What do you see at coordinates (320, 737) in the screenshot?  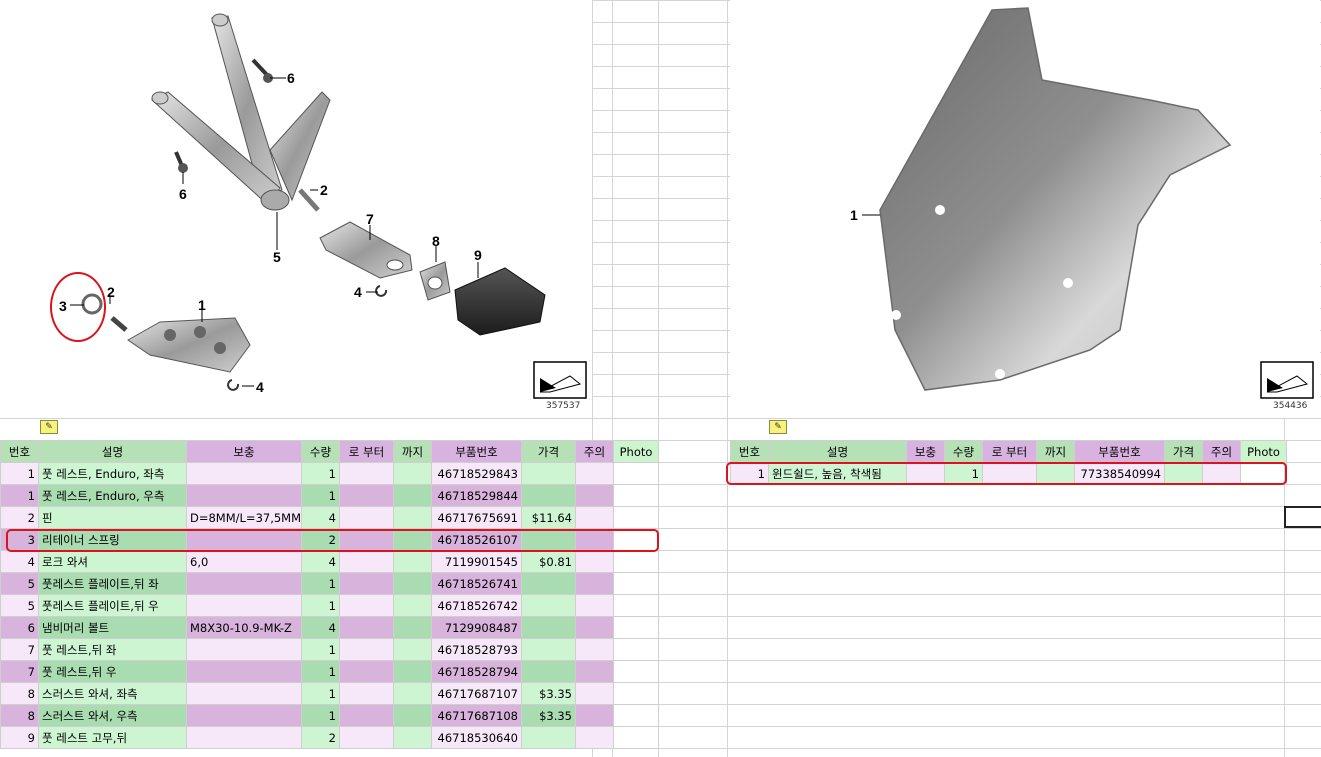 I see `cell-qty: 2` at bounding box center [320, 737].